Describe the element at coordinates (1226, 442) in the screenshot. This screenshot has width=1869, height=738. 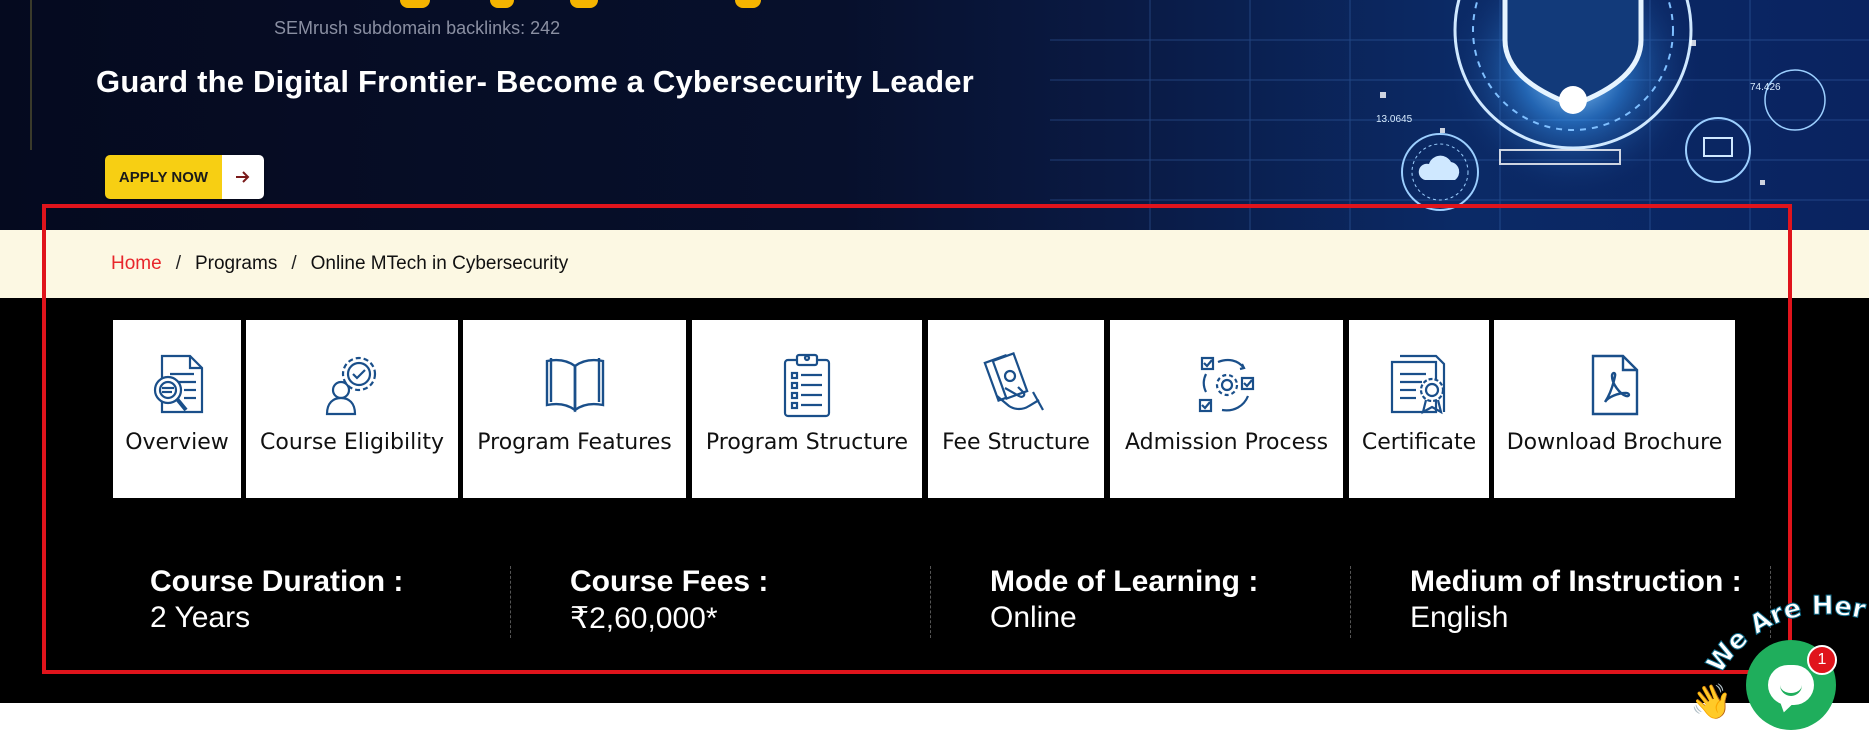
I see `tab-label: Admission Process` at that location.